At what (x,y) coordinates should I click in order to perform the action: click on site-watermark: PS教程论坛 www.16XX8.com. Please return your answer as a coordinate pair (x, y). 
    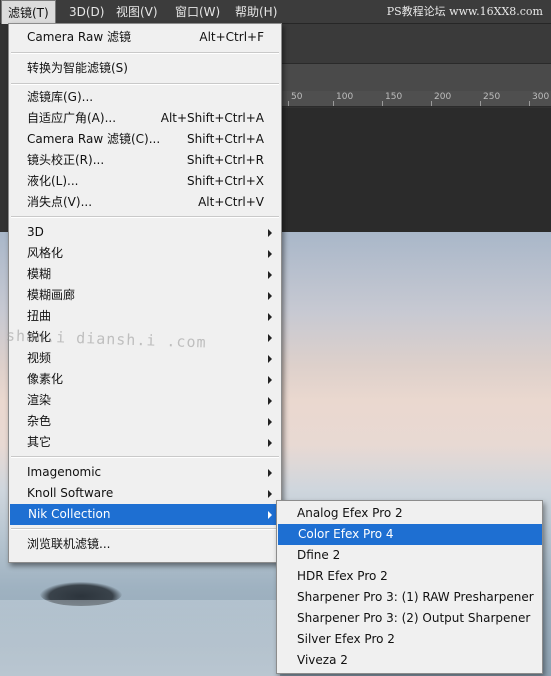
    Looking at the image, I should click on (464, 11).